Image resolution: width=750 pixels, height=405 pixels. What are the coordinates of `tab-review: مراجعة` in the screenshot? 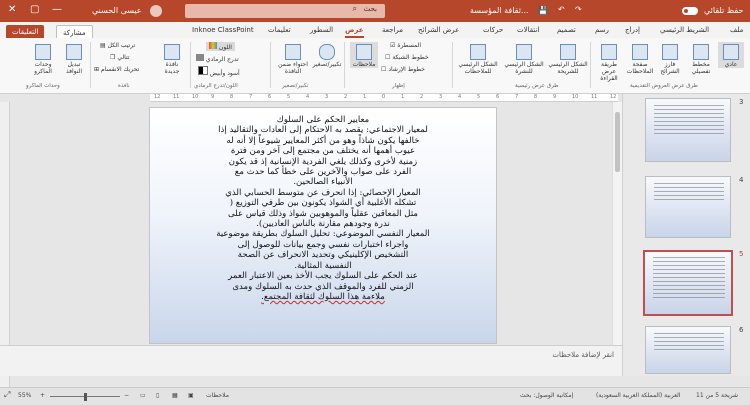 It's located at (392, 30).